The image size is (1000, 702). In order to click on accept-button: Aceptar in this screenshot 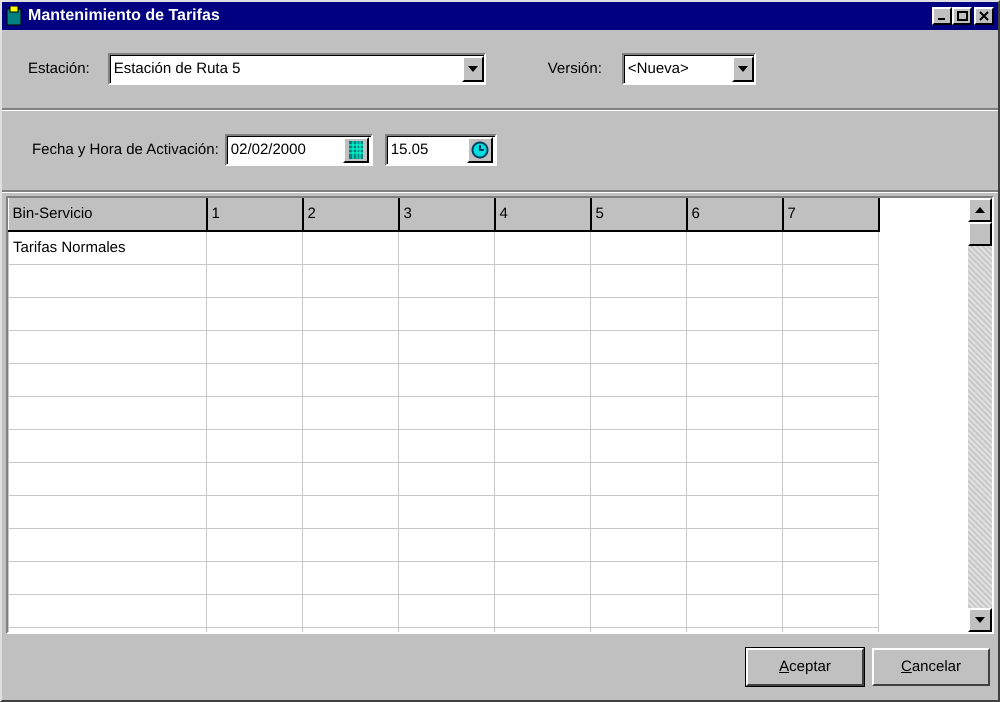, I will do `click(805, 667)`.